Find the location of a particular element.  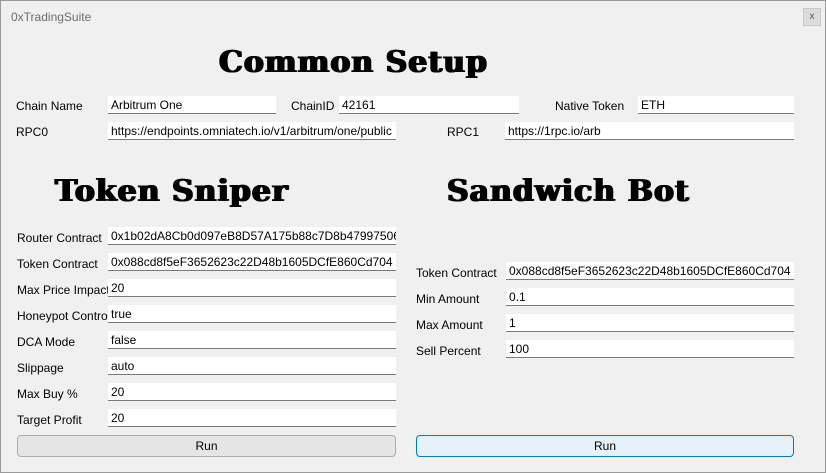

max-amount-input: 1 is located at coordinates (650, 323).